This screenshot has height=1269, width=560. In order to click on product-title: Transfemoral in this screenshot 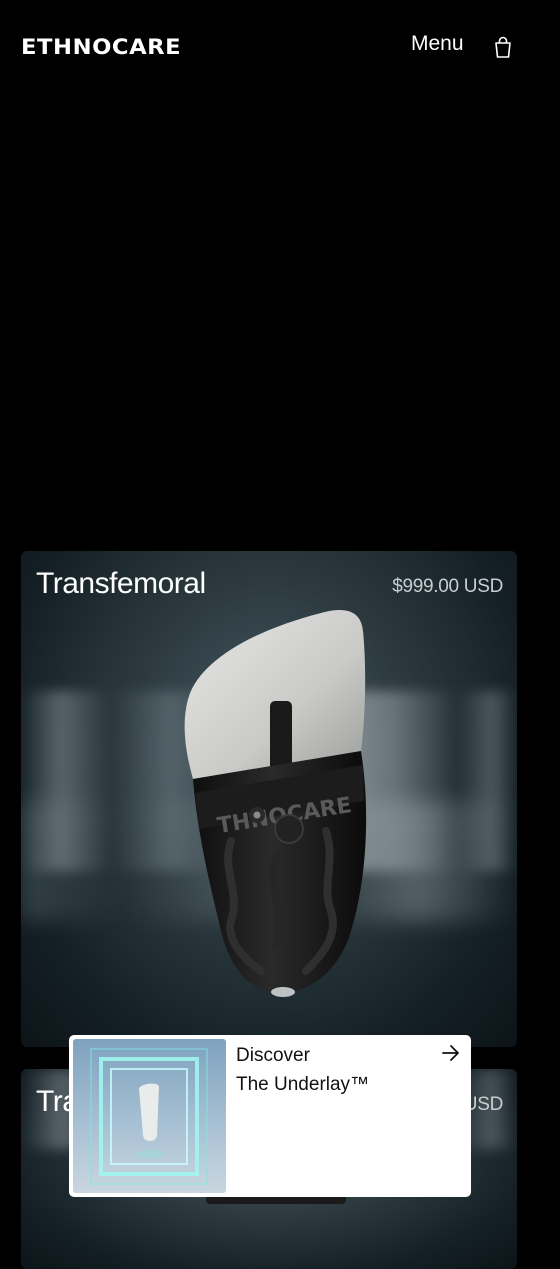, I will do `click(121, 584)`.